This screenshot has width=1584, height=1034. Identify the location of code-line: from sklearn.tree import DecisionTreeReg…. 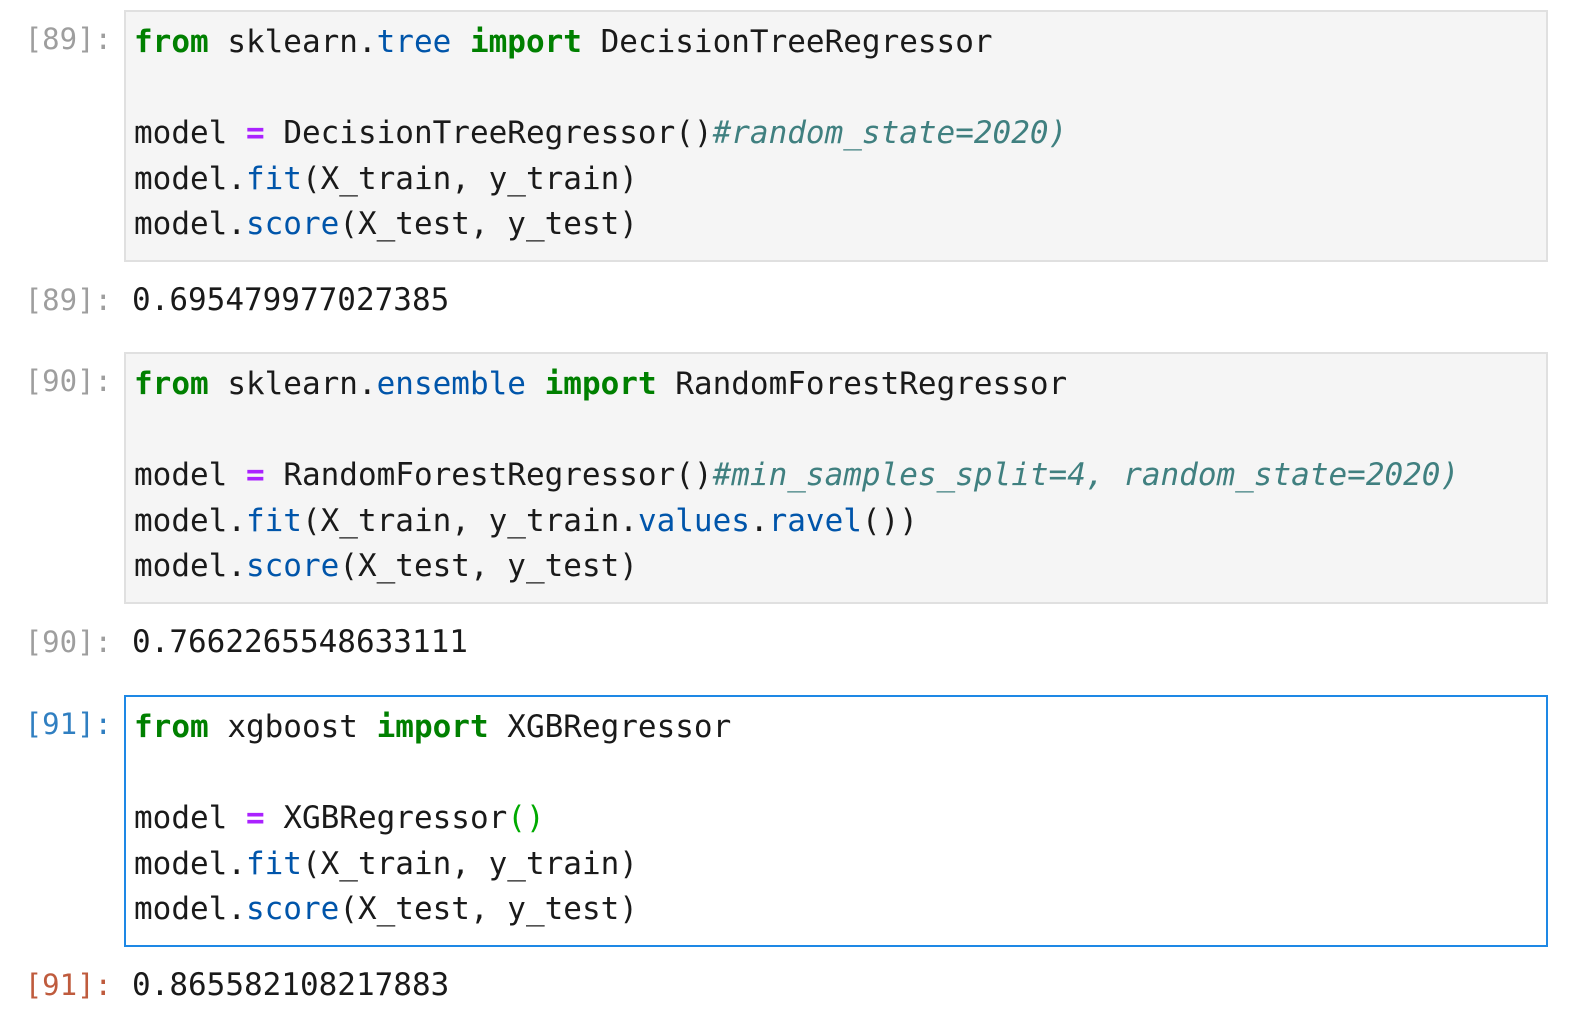
(563, 42).